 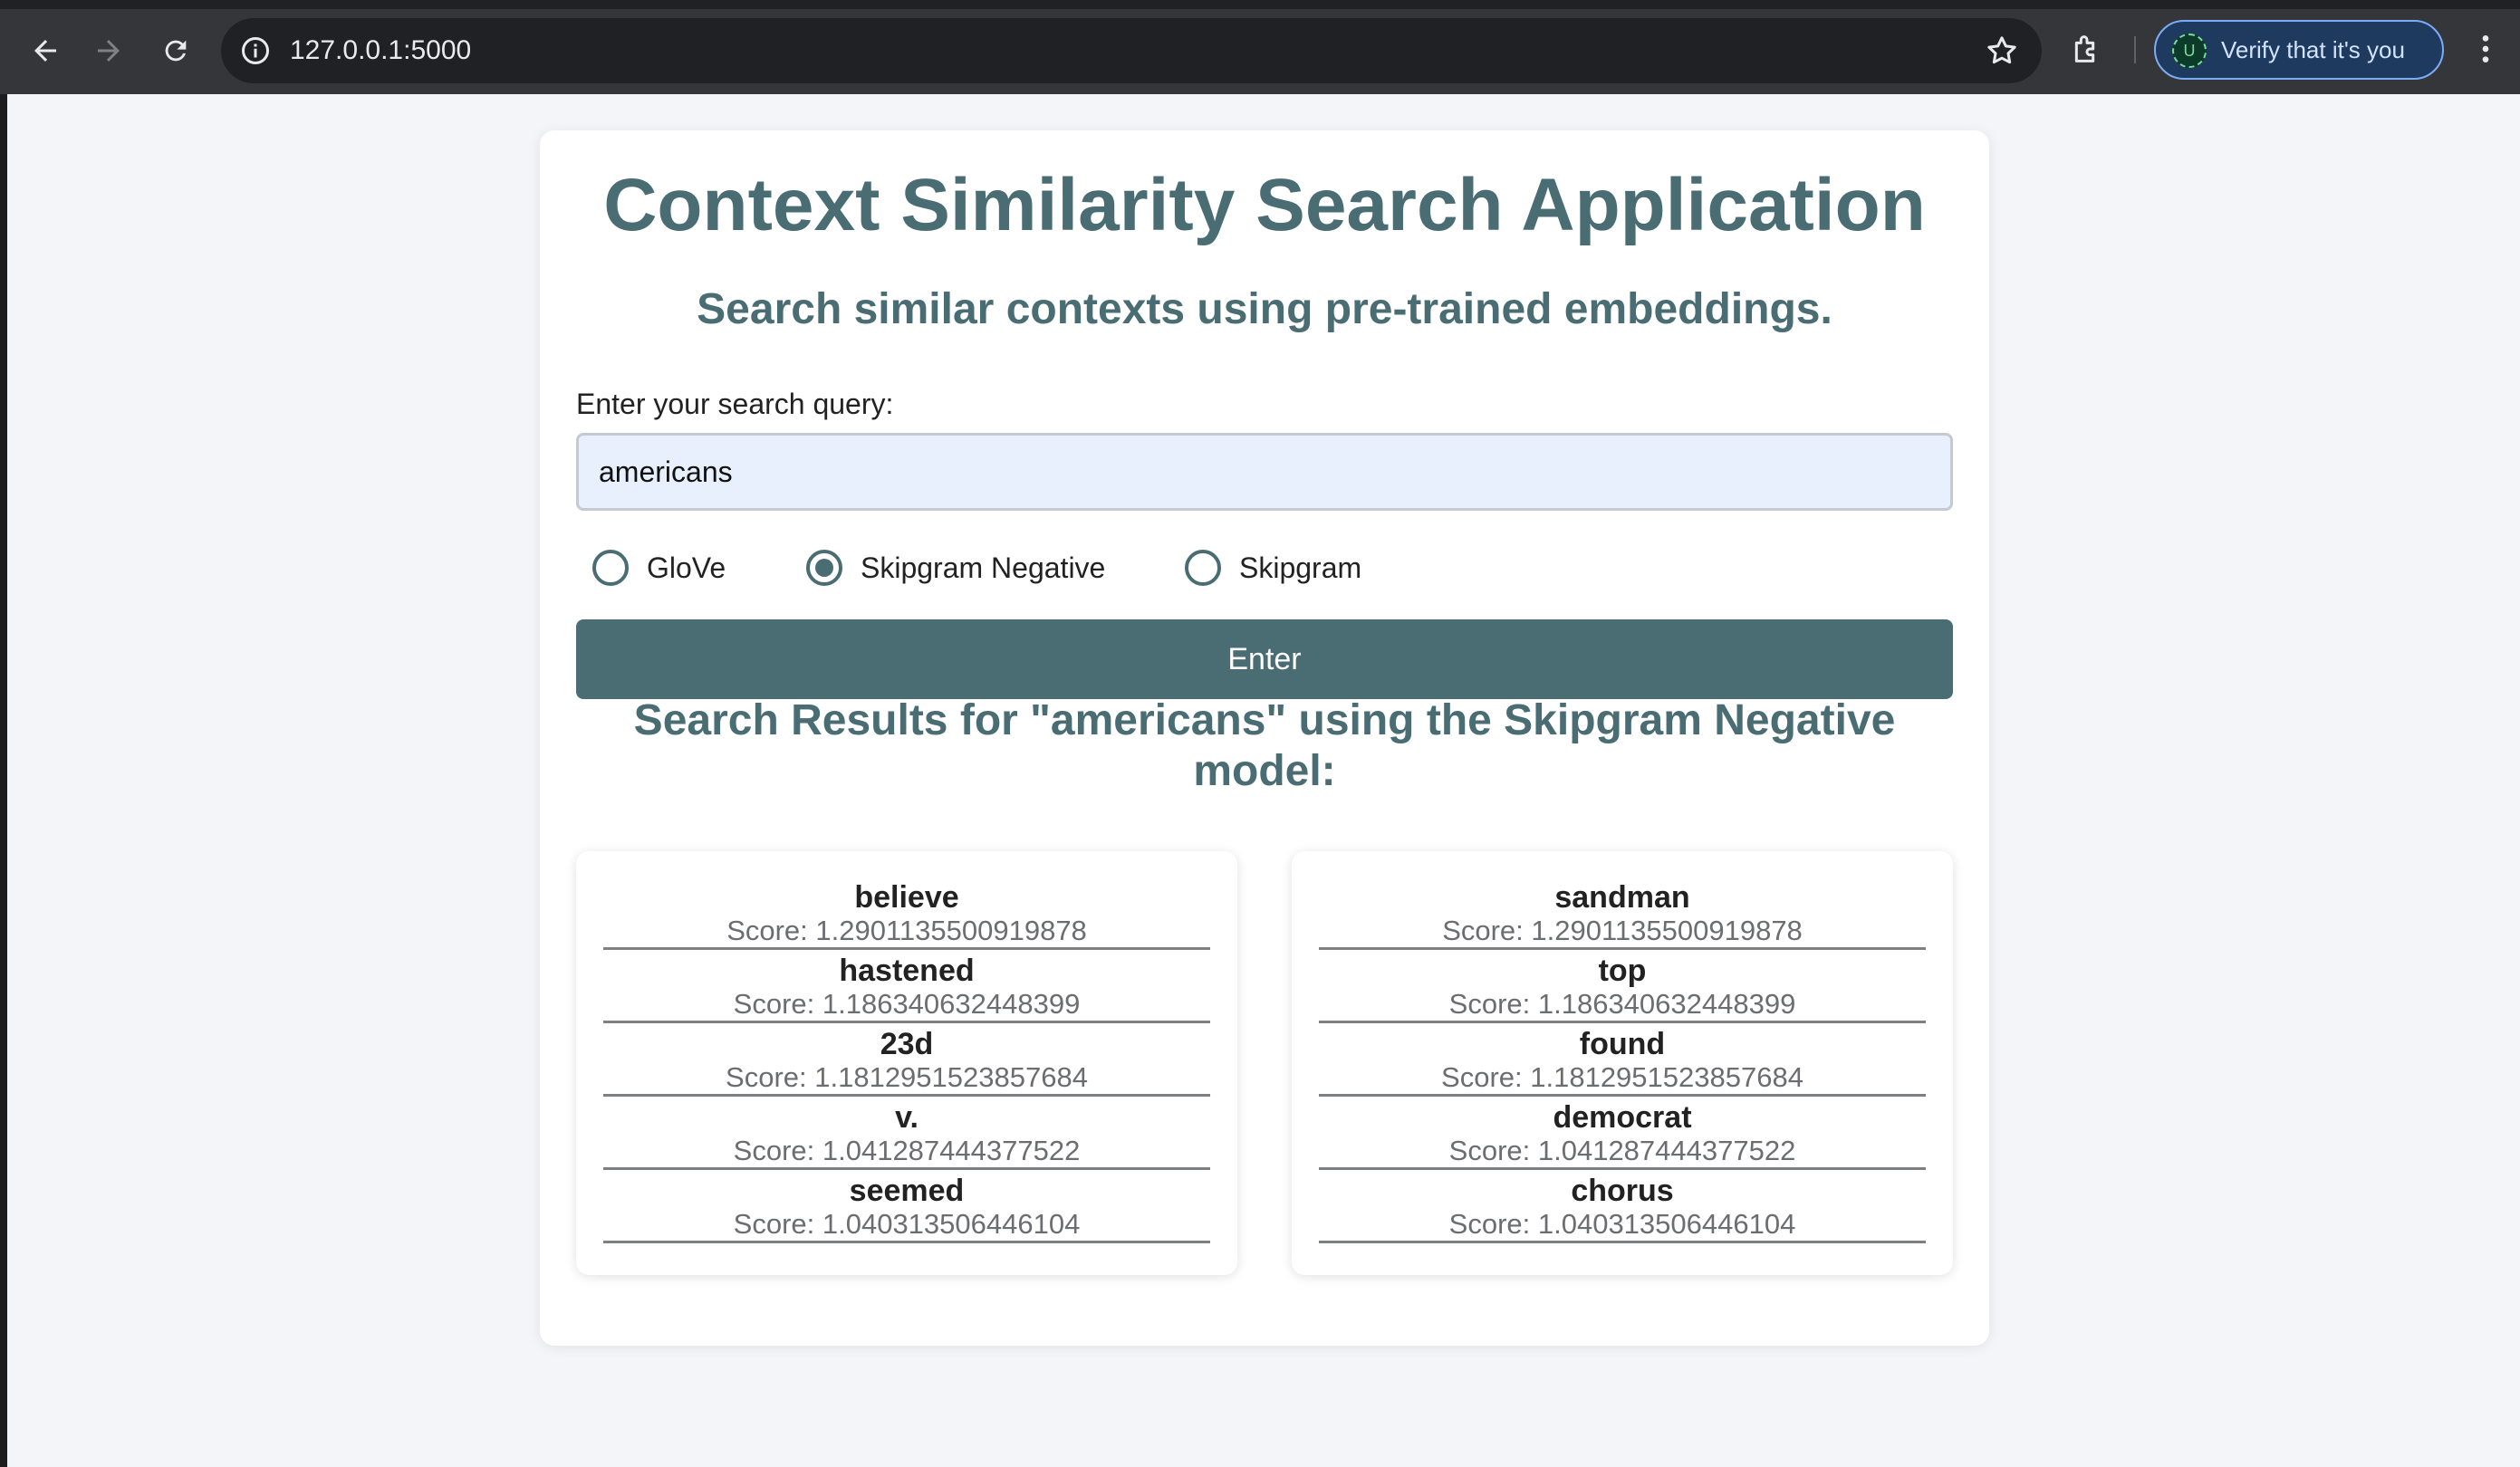 I want to click on result-item: v. Score: 1.041287444377522, so click(x=906, y=1133).